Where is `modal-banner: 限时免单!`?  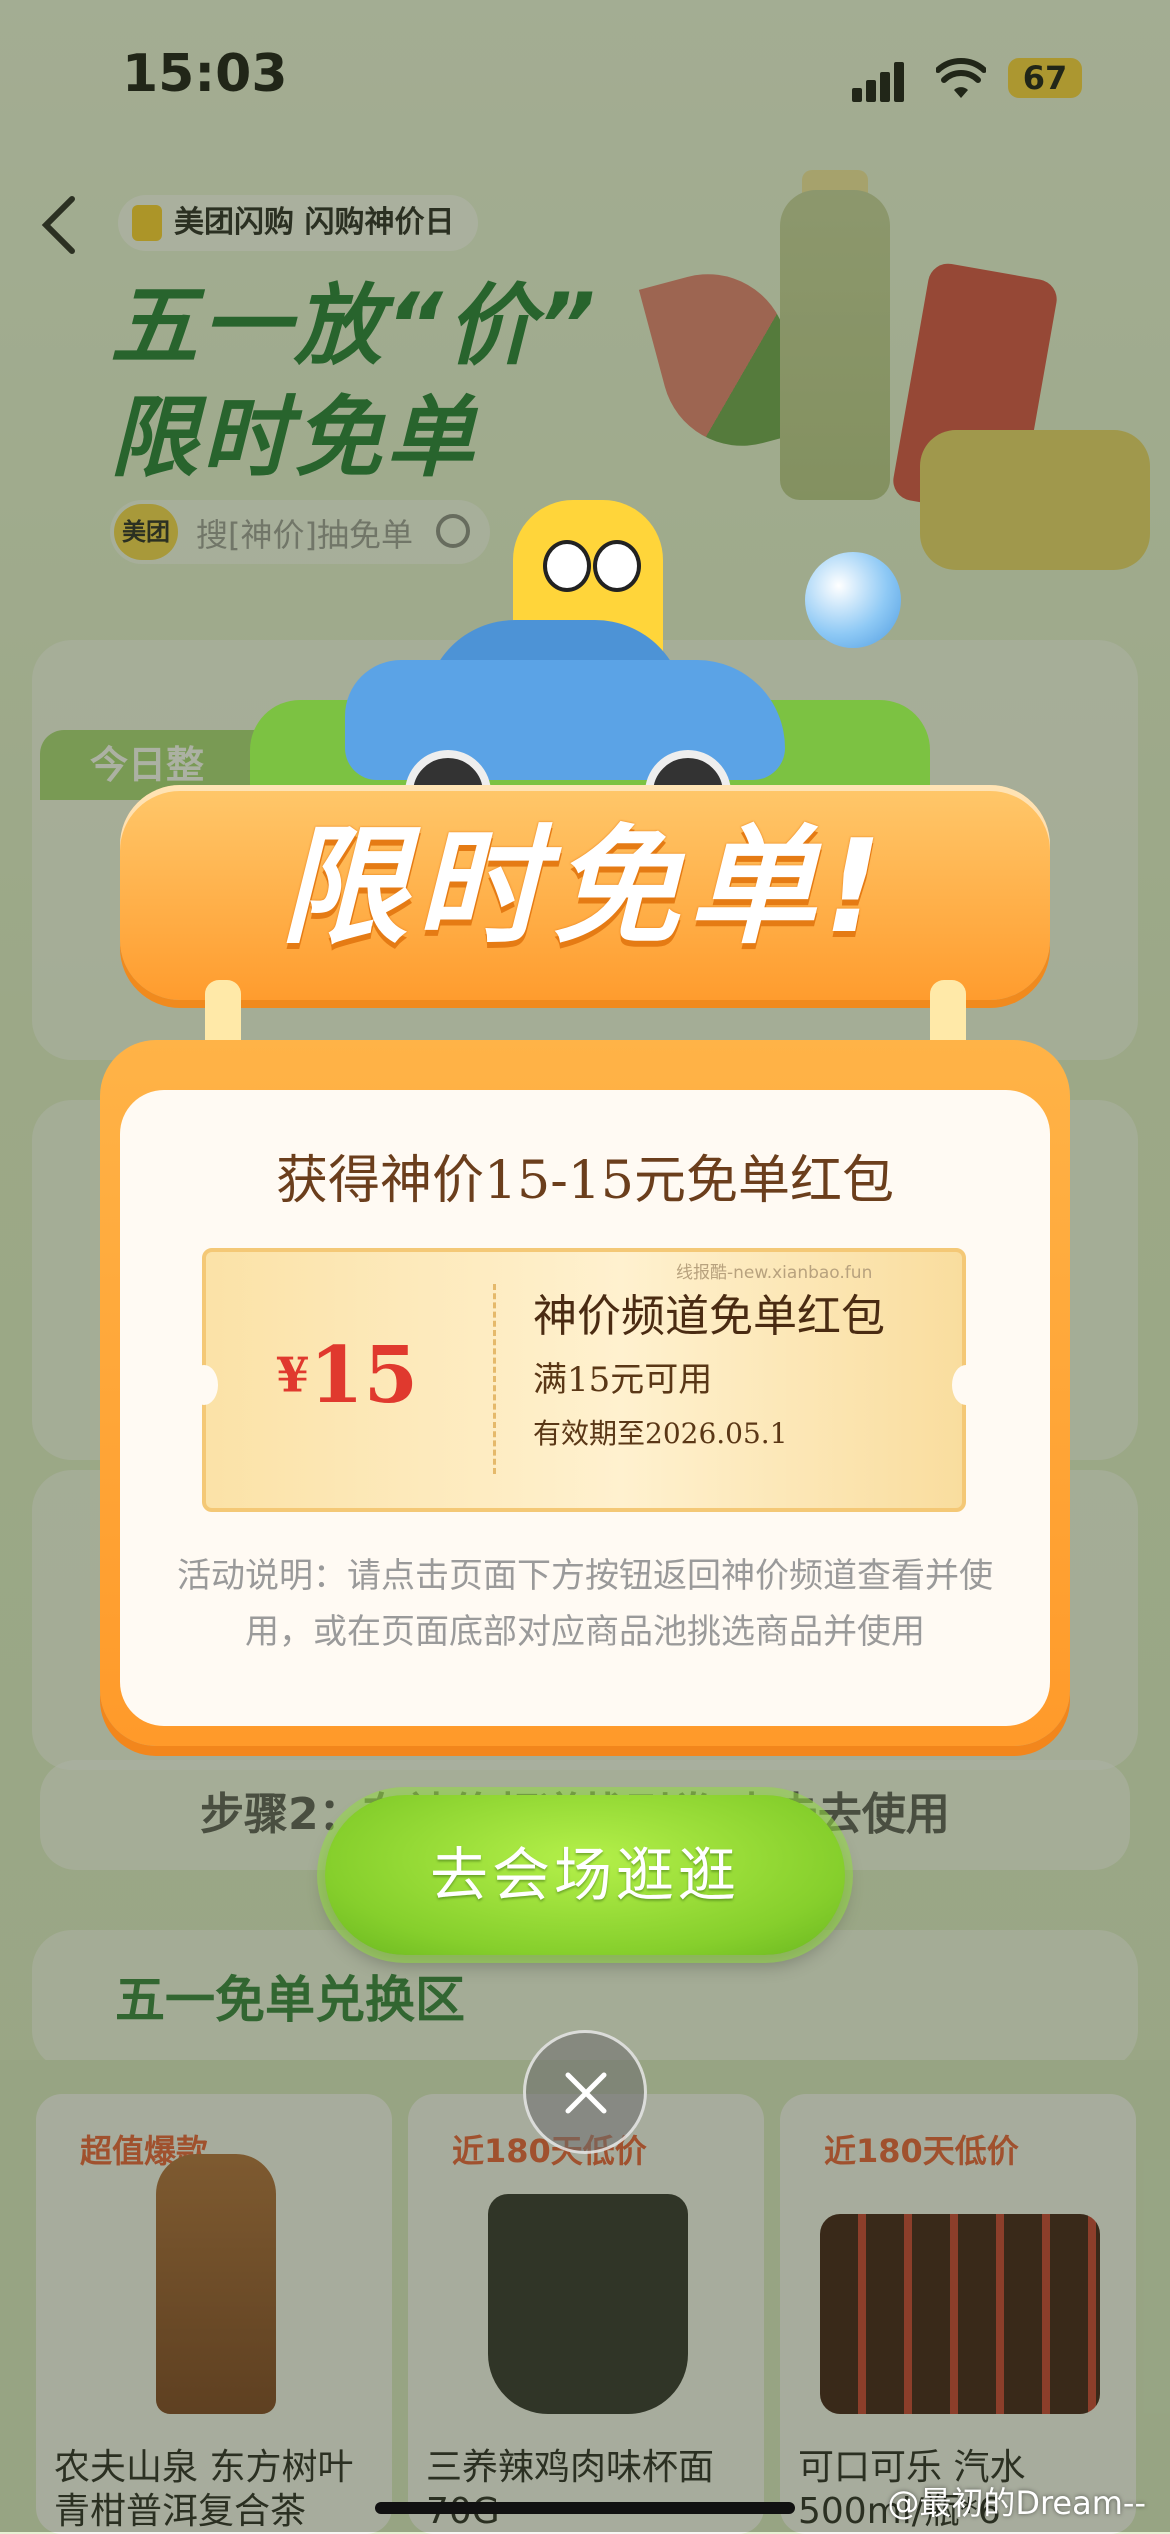 modal-banner: 限时免单! is located at coordinates (585, 892).